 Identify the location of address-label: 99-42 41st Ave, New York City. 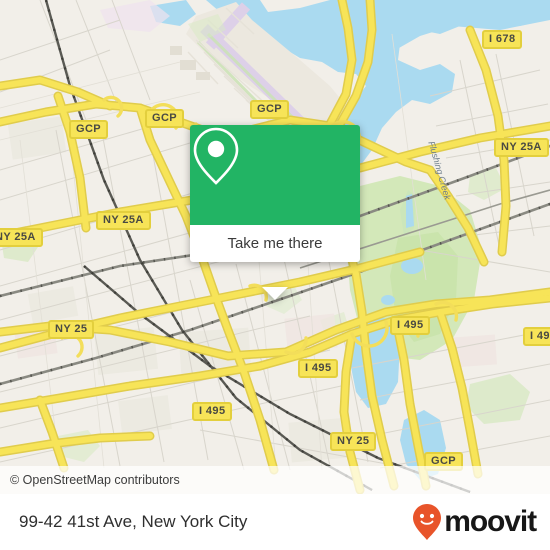
(133, 521).